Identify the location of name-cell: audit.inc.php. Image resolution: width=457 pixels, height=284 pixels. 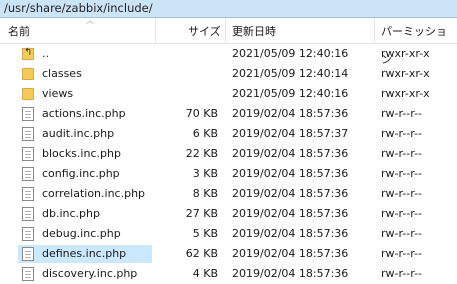
(85, 134).